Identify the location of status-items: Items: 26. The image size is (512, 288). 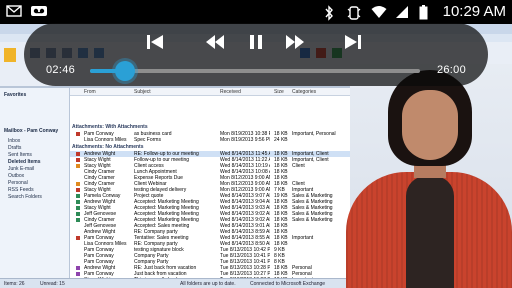
(14, 284).